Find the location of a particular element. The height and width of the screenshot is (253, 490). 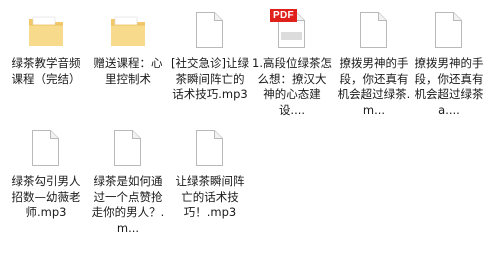

folder-item: 绿茶教学音频课程（完结） is located at coordinates (46, 47).